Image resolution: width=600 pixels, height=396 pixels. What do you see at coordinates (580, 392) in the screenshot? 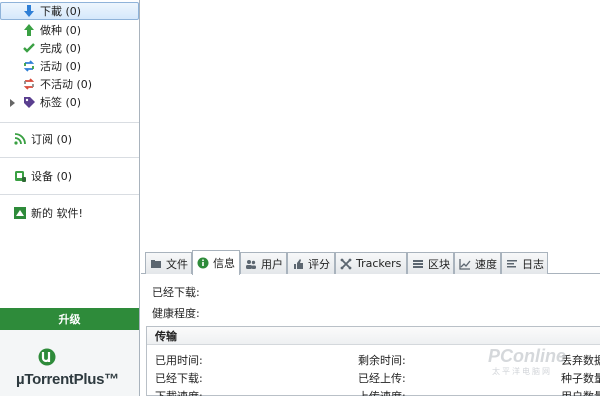
I see `peers-label: 用户数量` at bounding box center [580, 392].